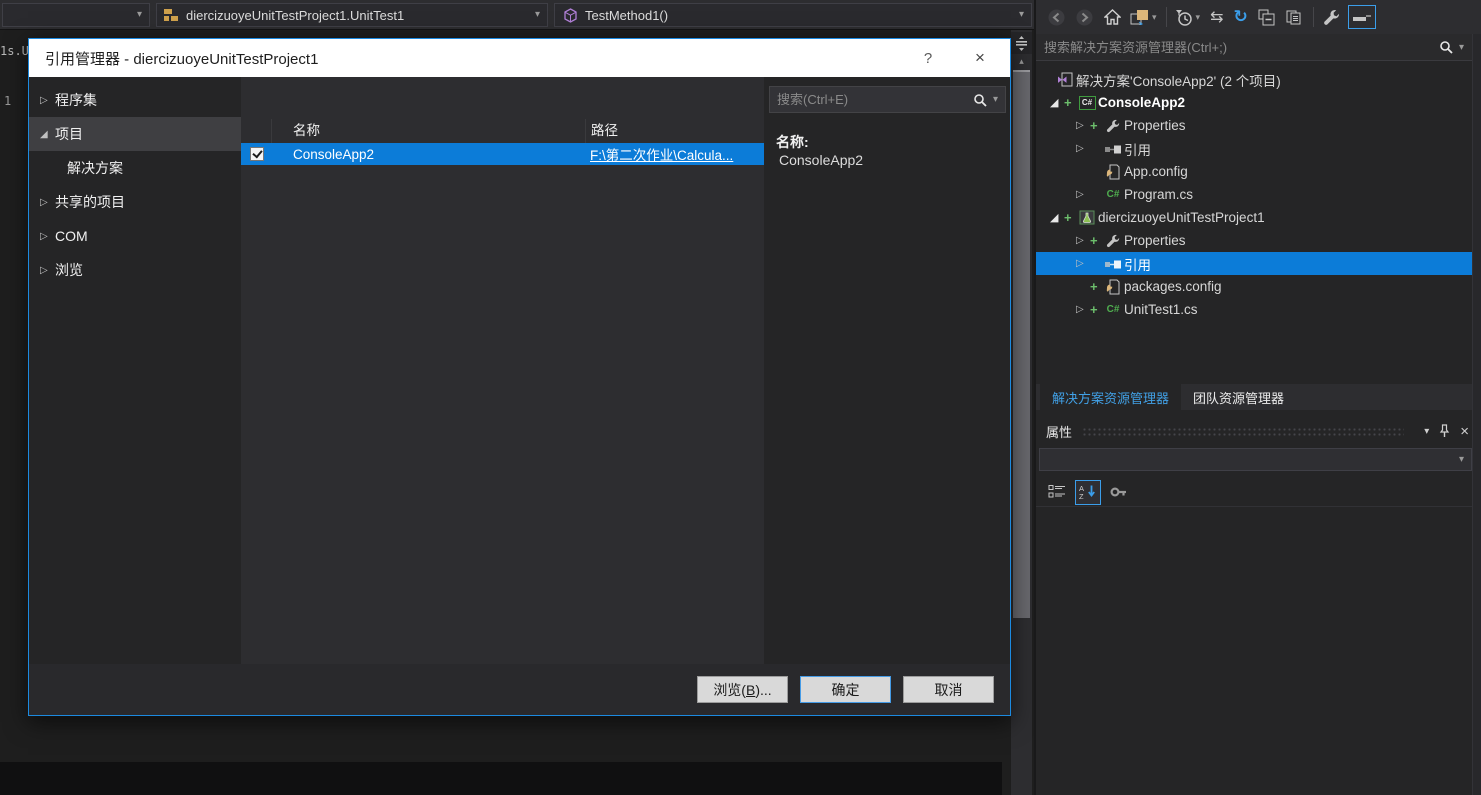 The width and height of the screenshot is (1481, 795). Describe the element at coordinates (135, 270) in the screenshot. I see `nav-item-browse: ▷ 浏览` at that location.